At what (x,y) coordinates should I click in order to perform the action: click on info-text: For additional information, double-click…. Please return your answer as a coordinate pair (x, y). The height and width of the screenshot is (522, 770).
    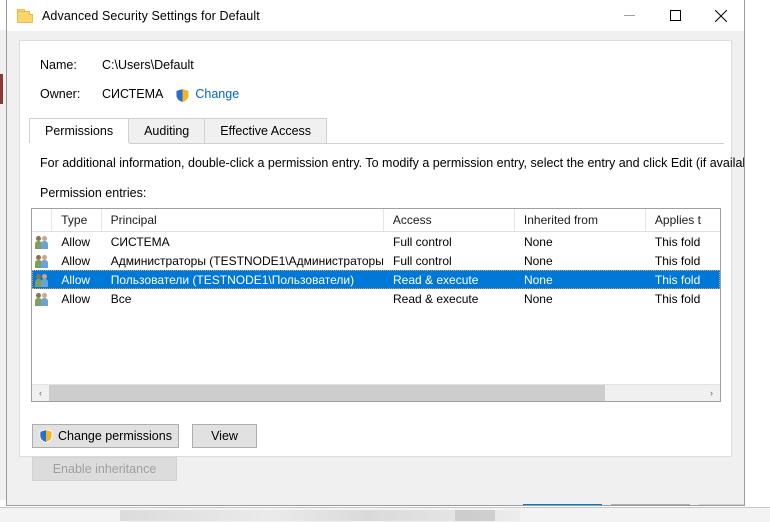
    Looking at the image, I should click on (392, 163).